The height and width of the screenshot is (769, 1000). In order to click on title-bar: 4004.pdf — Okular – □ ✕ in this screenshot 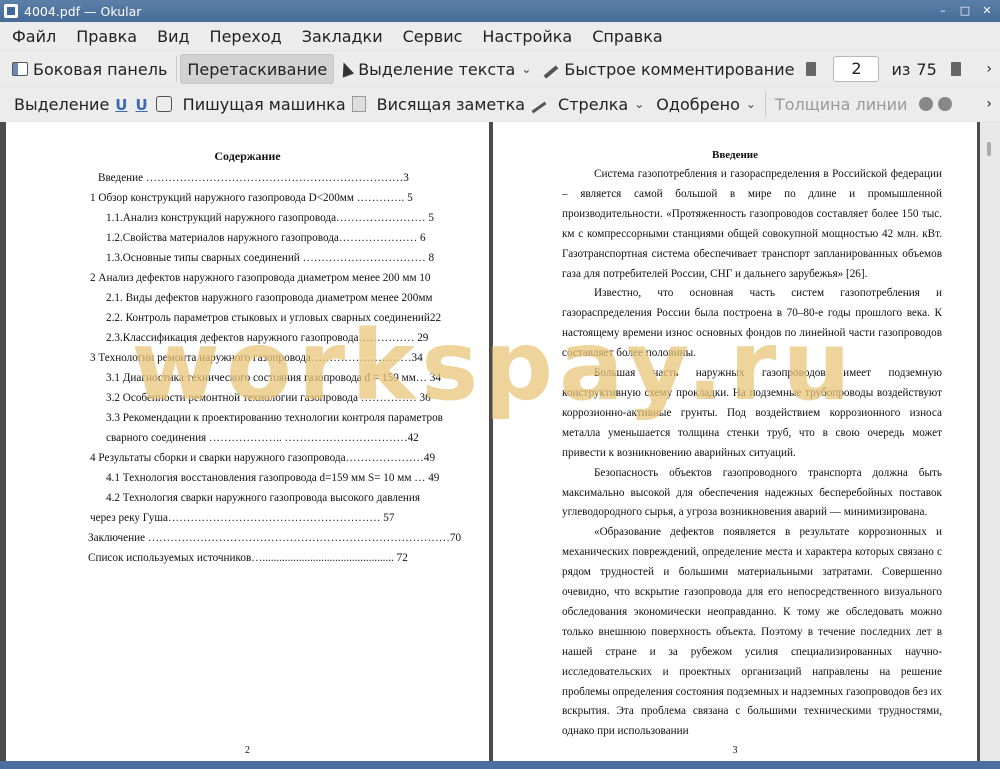, I will do `click(500, 11)`.